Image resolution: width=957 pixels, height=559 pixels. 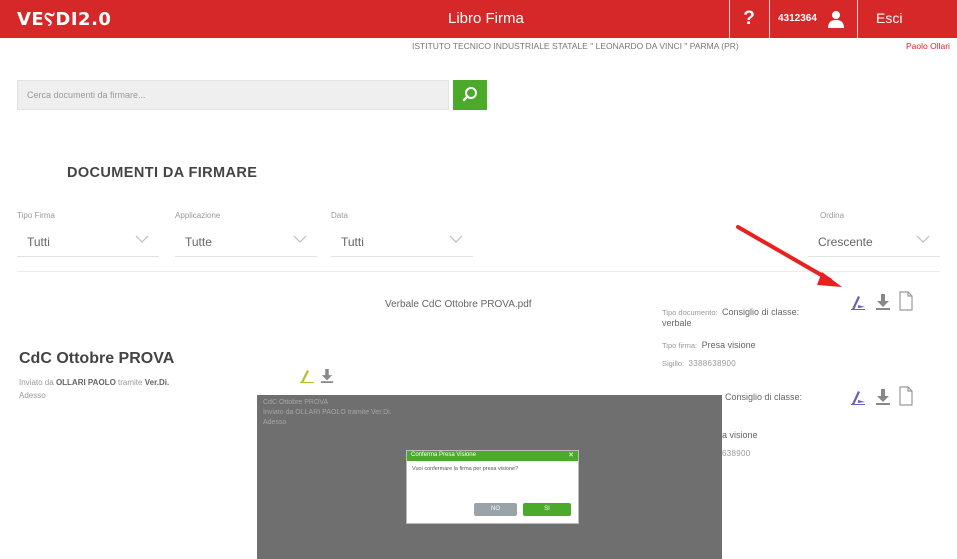 What do you see at coordinates (571, 455) in the screenshot?
I see `close-icon: ✕` at bounding box center [571, 455].